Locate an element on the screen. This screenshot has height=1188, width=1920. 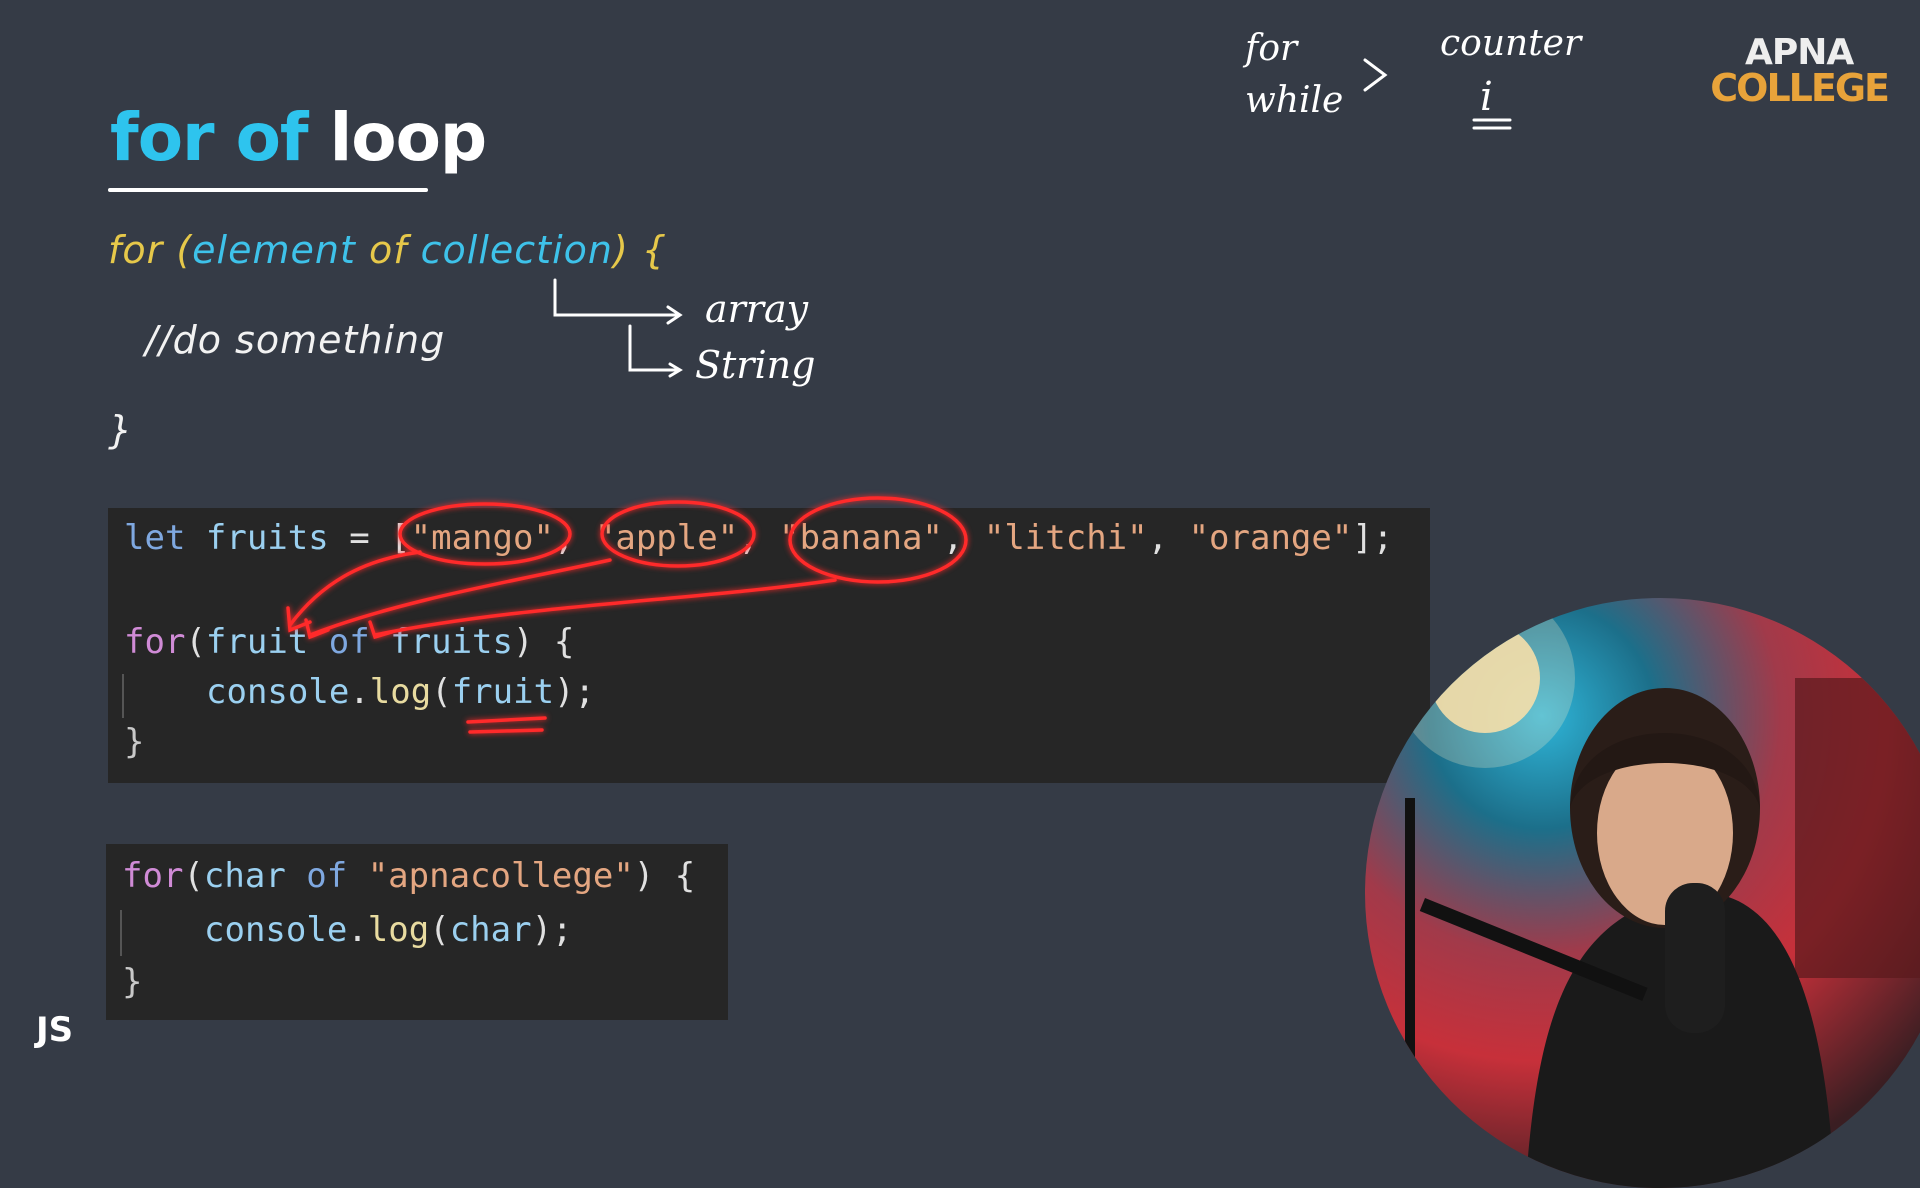
annotation-string: String is located at coordinates (755, 365).